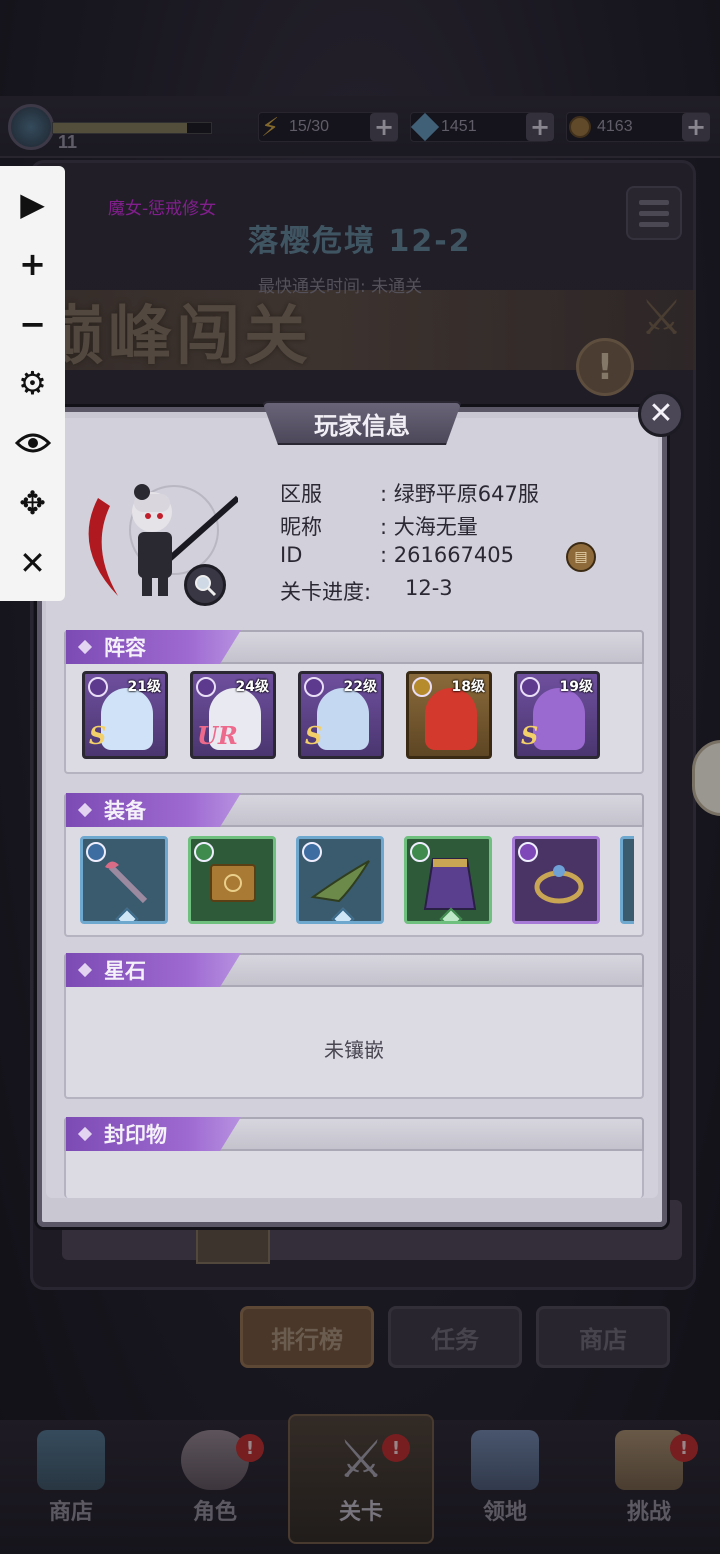 This screenshot has width=720, height=1554. Describe the element at coordinates (153, 810) in the screenshot. I see `equipment-title: 装备` at that location.